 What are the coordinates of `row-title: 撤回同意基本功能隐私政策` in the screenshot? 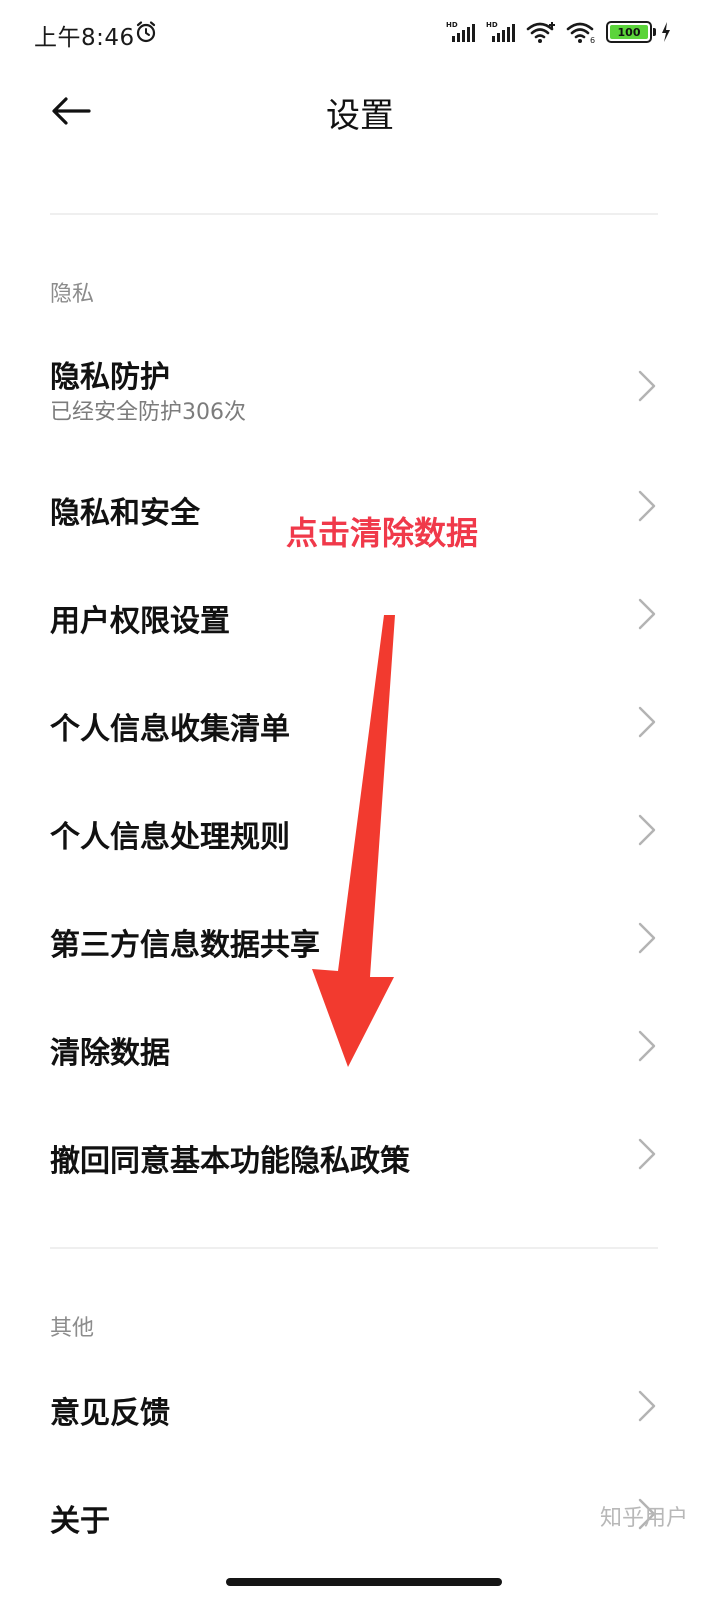 It's located at (230, 1161).